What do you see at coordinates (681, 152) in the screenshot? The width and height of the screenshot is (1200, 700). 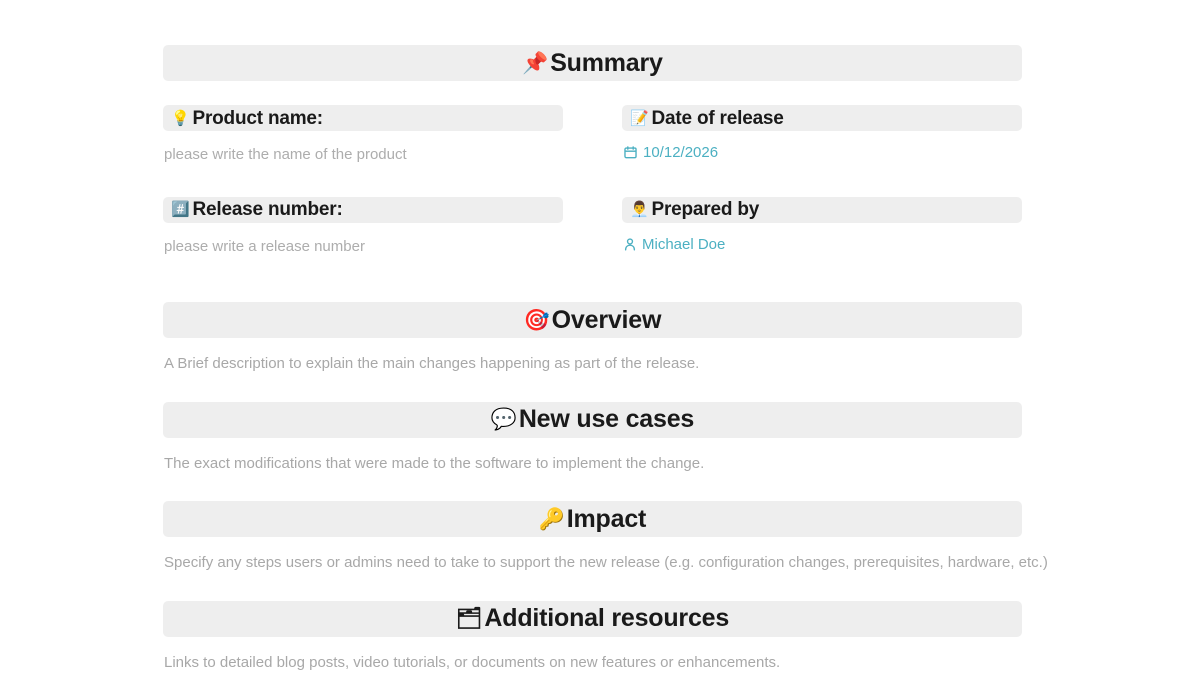 I see `date-of-release-text: 10/12/2026` at bounding box center [681, 152].